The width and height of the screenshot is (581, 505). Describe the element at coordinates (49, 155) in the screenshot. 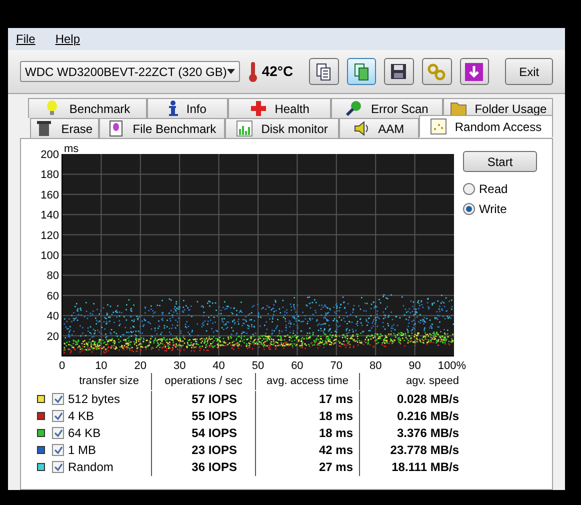

I see `y-axis-label: 200` at that location.